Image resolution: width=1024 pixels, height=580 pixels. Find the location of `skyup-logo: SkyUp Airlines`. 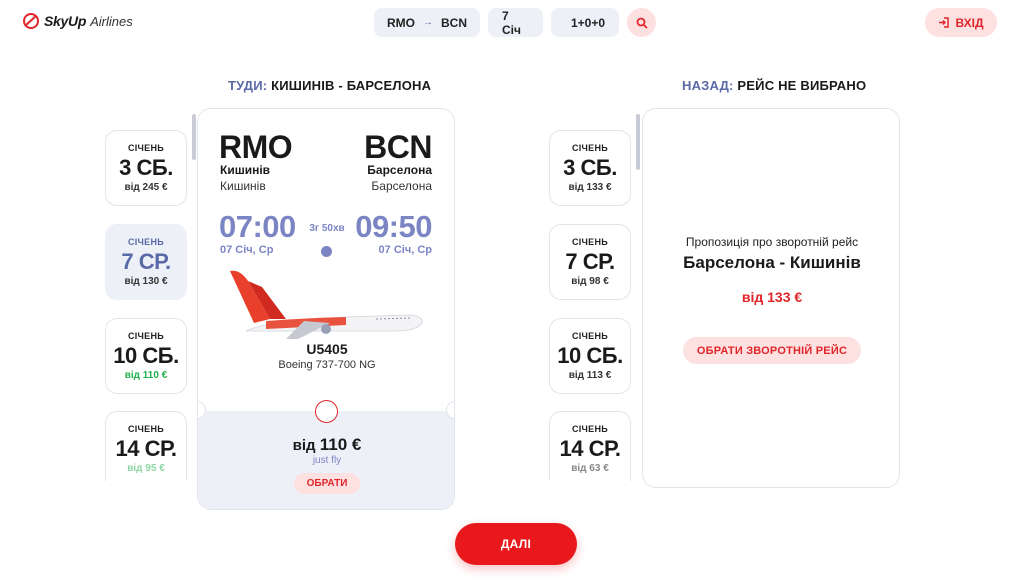

skyup-logo: SkyUp Airlines is located at coordinates (77, 21).